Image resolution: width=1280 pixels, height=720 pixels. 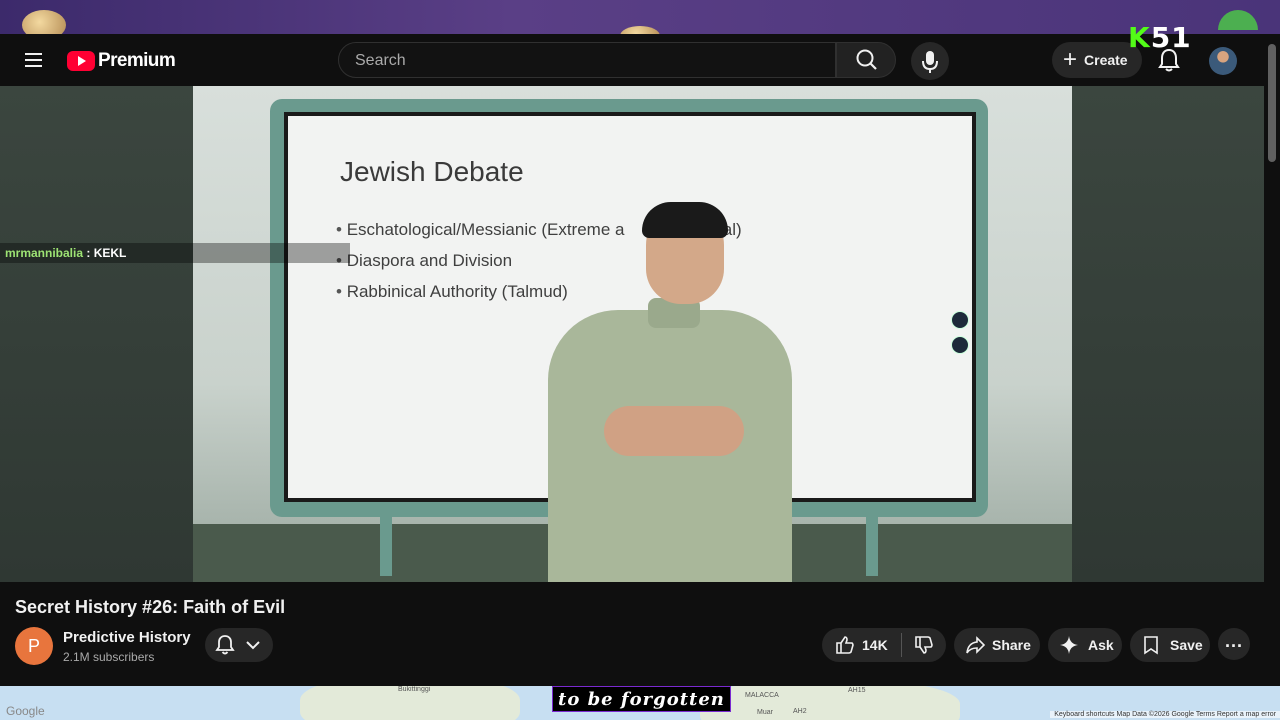 What do you see at coordinates (33, 60) in the screenshot?
I see `menu-button` at bounding box center [33, 60].